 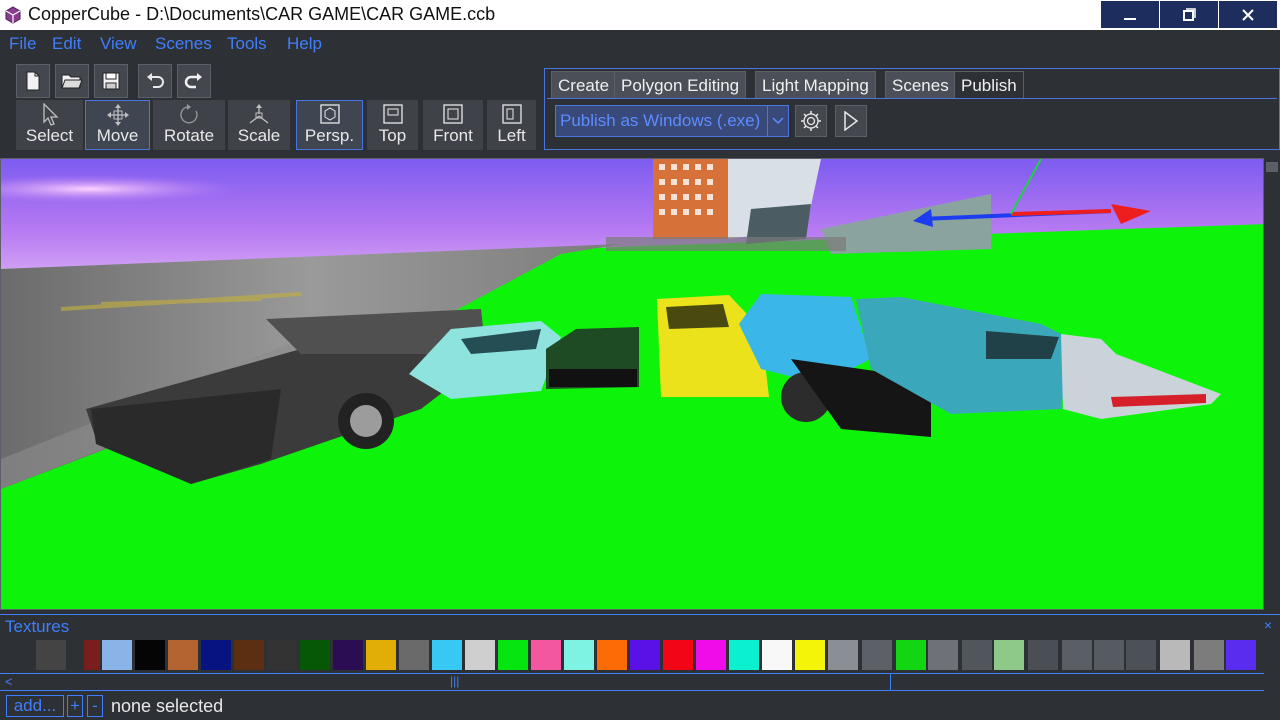 I want to click on undo-icon, so click(x=155, y=80).